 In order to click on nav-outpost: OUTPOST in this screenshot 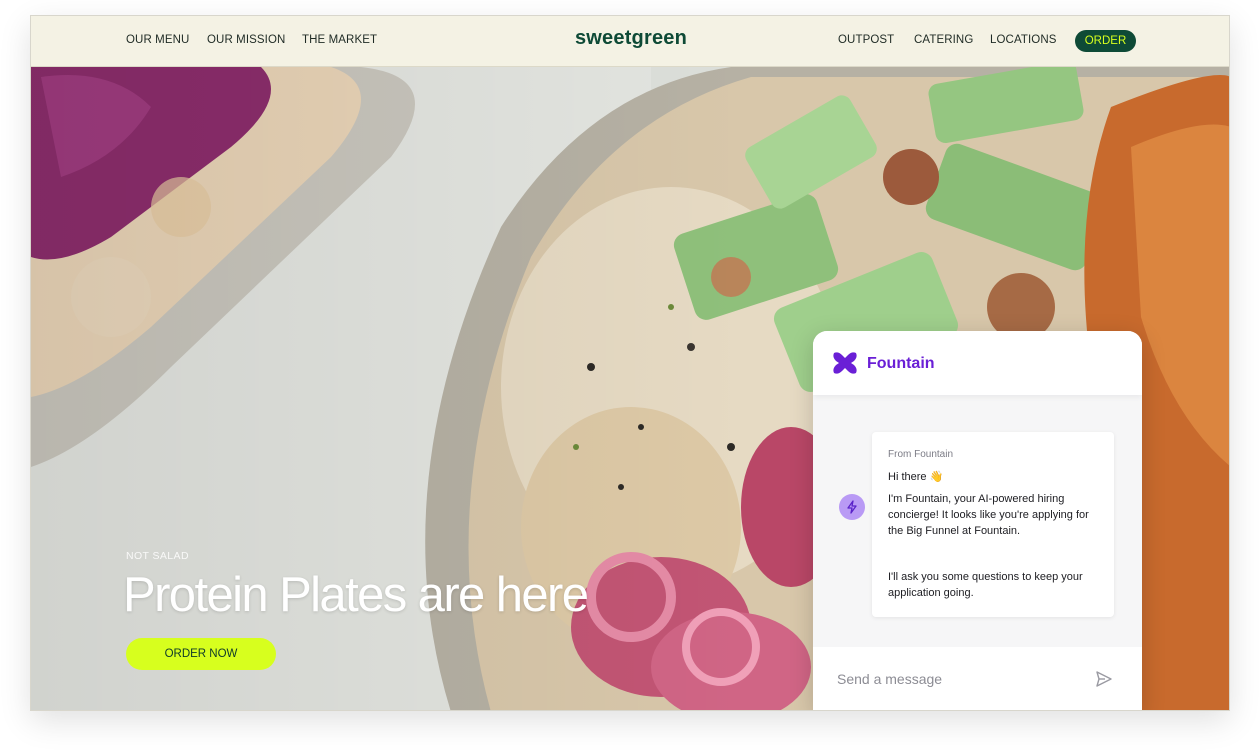, I will do `click(866, 40)`.